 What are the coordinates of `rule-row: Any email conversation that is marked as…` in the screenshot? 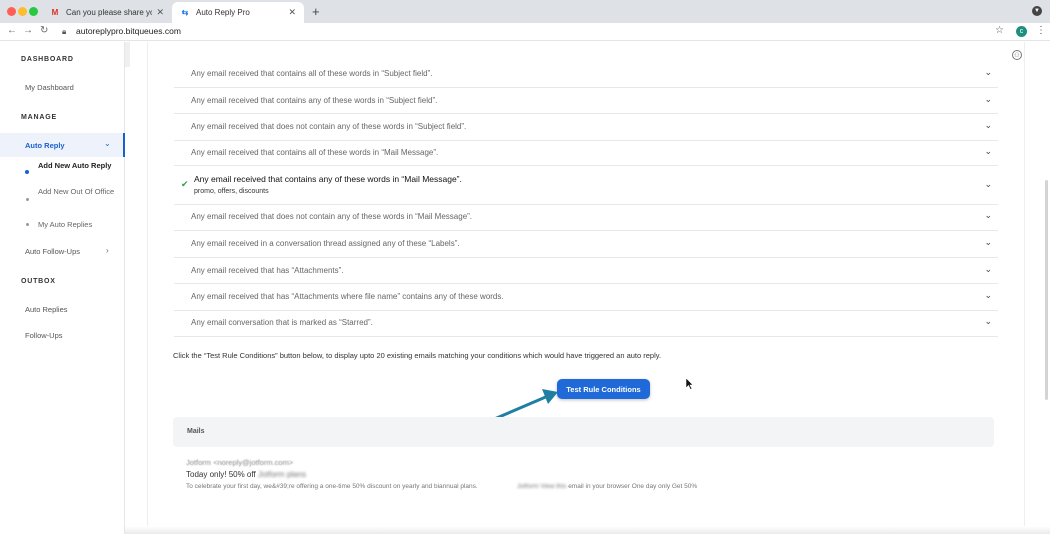 It's located at (586, 324).